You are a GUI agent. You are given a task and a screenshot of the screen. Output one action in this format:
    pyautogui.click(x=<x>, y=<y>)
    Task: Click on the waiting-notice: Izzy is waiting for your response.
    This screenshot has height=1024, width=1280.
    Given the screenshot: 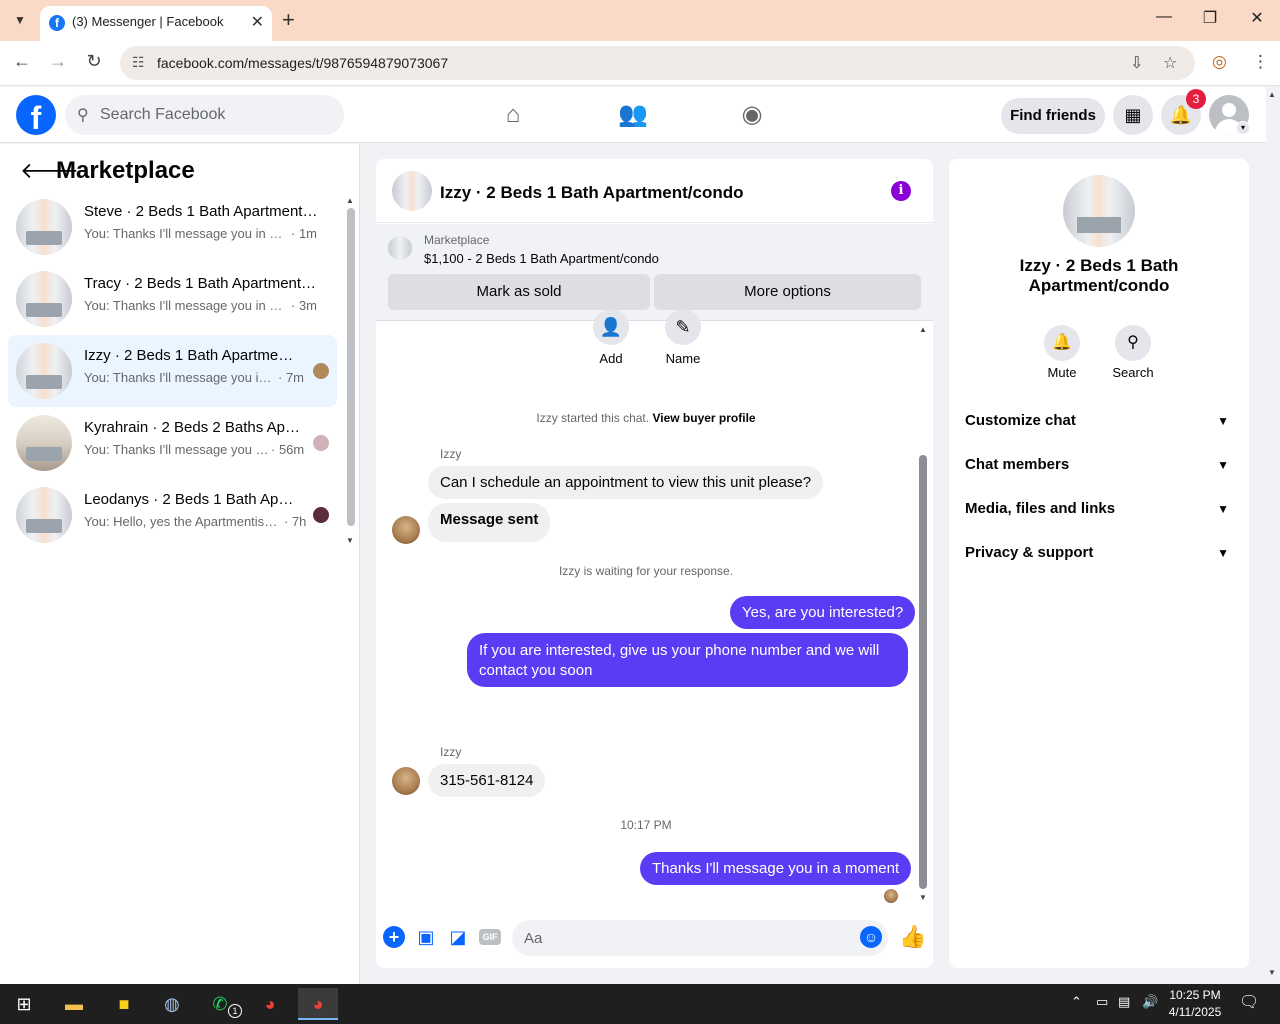 What is the action you would take?
    pyautogui.click(x=646, y=571)
    